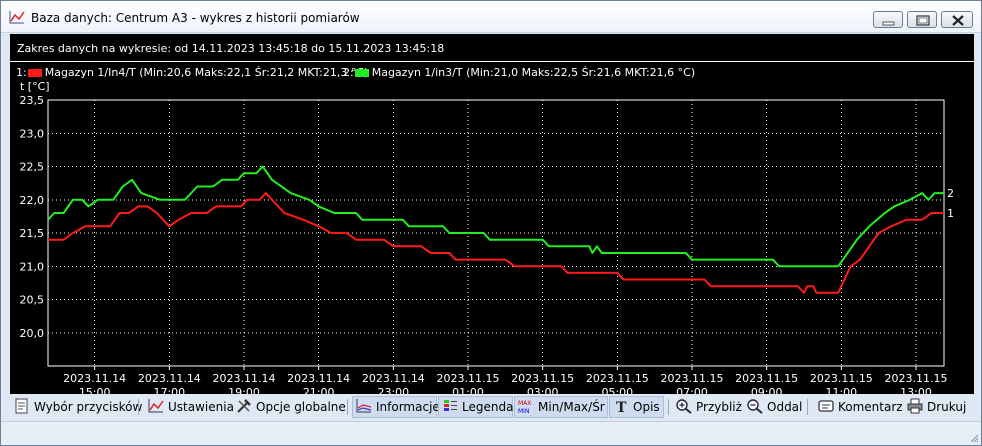  Describe the element at coordinates (21, 406) in the screenshot. I see `page-icon` at that location.